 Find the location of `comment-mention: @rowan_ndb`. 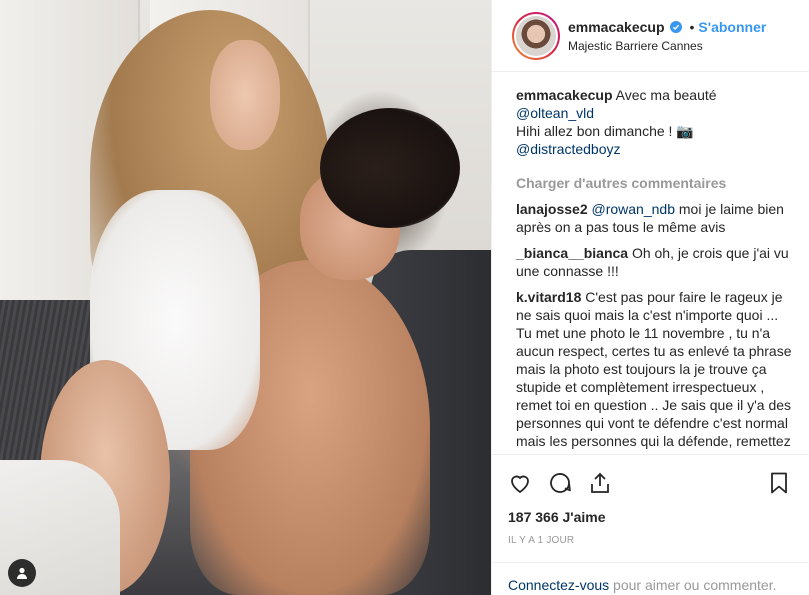

comment-mention: @rowan_ndb is located at coordinates (634, 209).